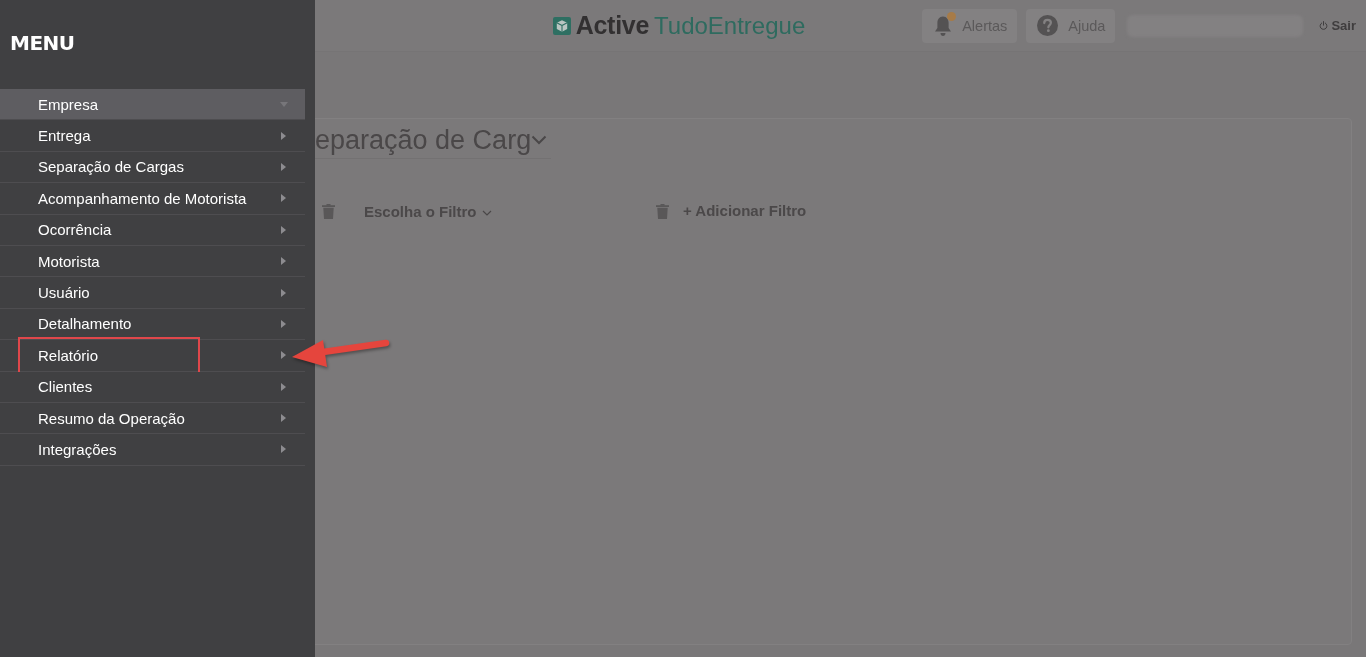 This screenshot has width=1366, height=657. I want to click on logo-brand-text: Active, so click(612, 25).